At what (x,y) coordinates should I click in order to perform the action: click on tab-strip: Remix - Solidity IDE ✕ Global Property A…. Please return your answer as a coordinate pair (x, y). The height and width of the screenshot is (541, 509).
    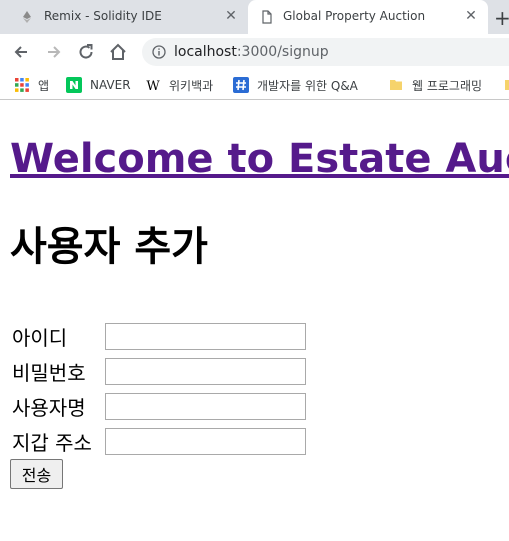
    Looking at the image, I should click on (254, 17).